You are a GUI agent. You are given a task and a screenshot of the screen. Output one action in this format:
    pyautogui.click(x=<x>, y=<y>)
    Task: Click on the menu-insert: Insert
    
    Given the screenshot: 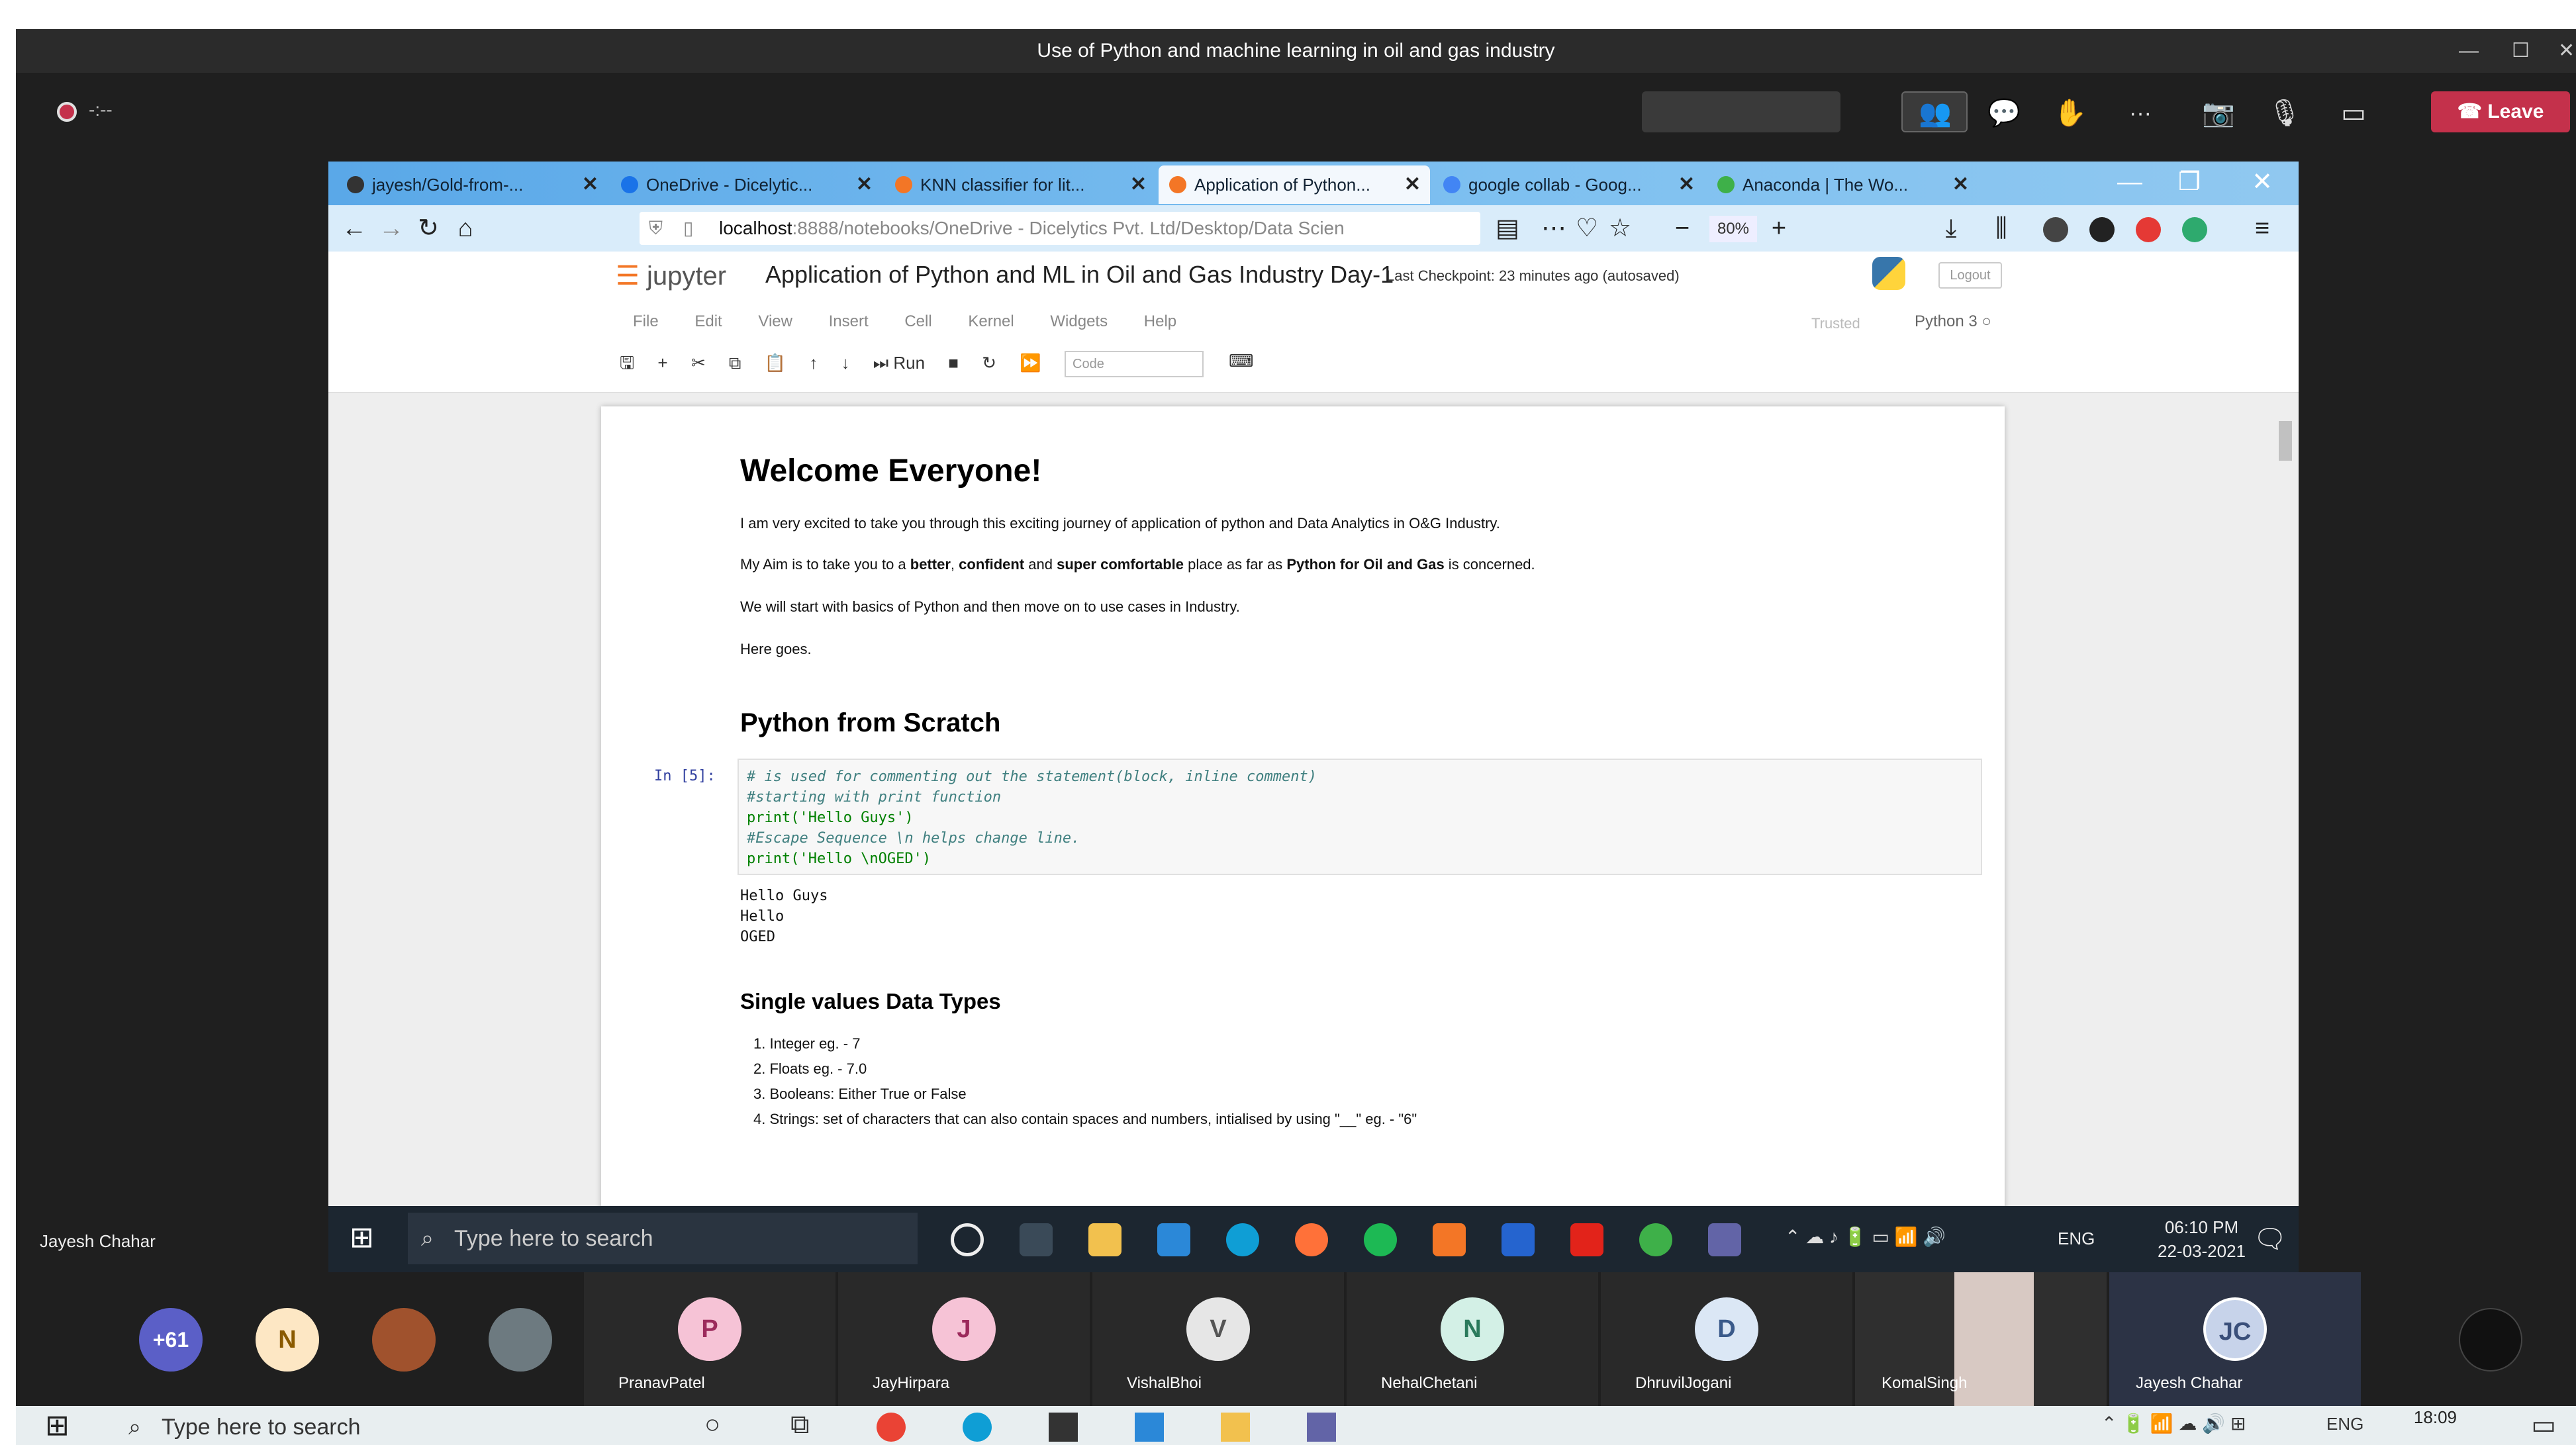 What is the action you would take?
    pyautogui.click(x=849, y=322)
    